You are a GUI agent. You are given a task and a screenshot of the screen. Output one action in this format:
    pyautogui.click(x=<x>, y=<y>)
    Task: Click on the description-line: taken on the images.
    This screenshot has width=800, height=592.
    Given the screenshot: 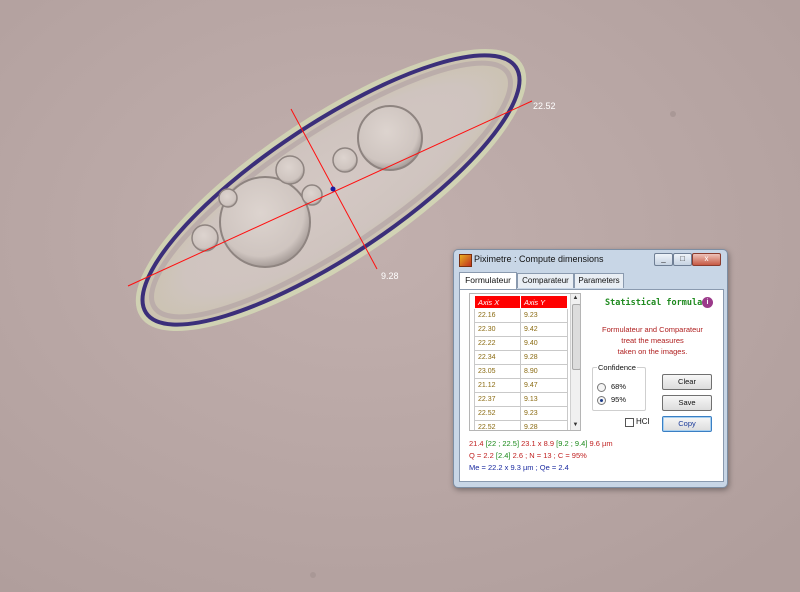 What is the action you would take?
    pyautogui.click(x=652, y=351)
    